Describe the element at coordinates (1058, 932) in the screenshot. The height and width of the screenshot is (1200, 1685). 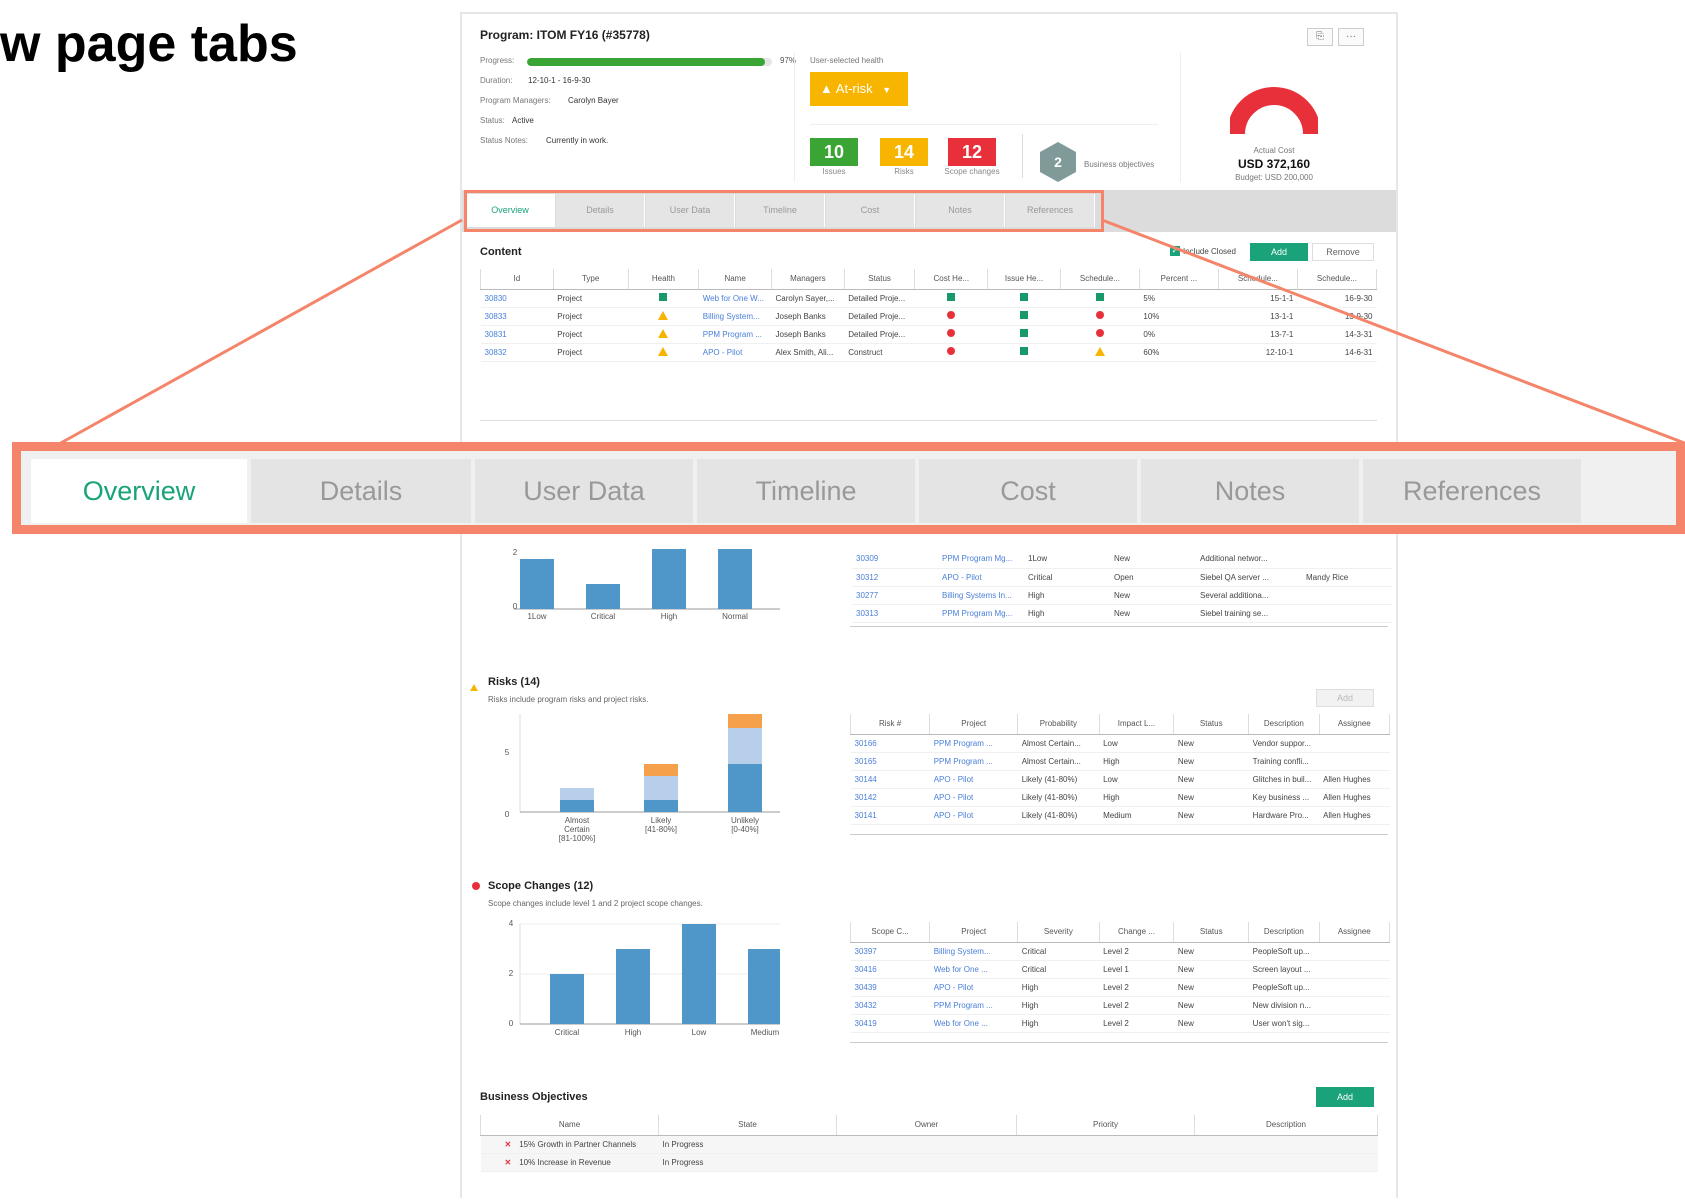
I see `column-header: Severity` at that location.